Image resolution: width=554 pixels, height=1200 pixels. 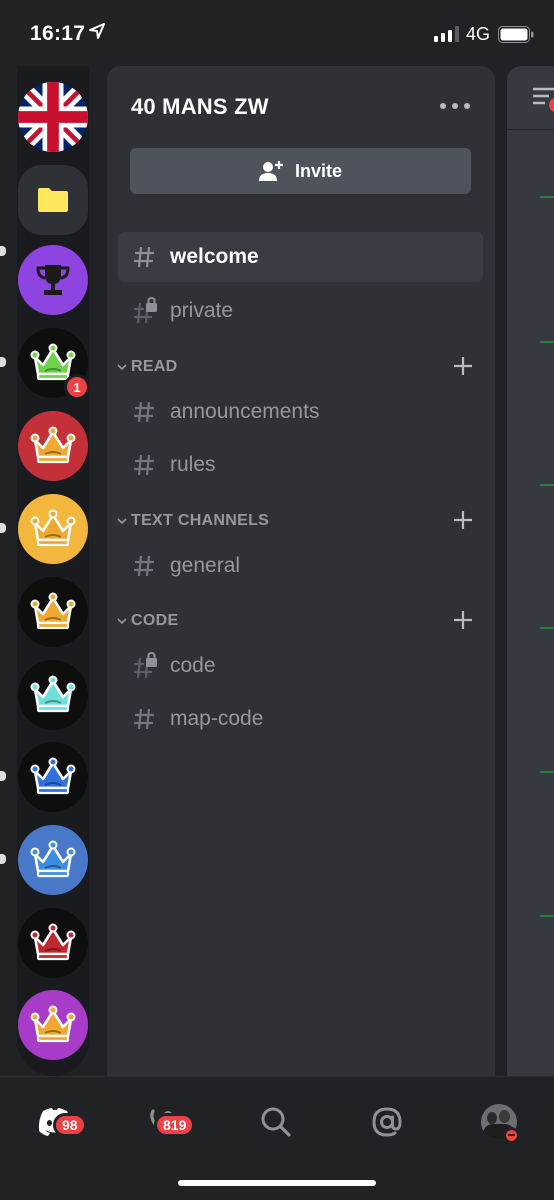 I want to click on channel-name: code, so click(x=193, y=665).